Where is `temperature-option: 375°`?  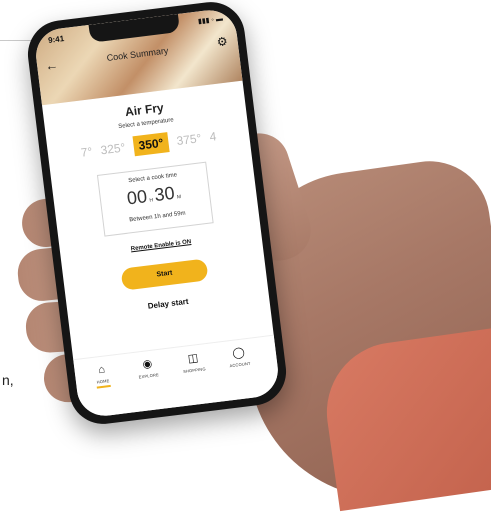 temperature-option: 375° is located at coordinates (189, 139).